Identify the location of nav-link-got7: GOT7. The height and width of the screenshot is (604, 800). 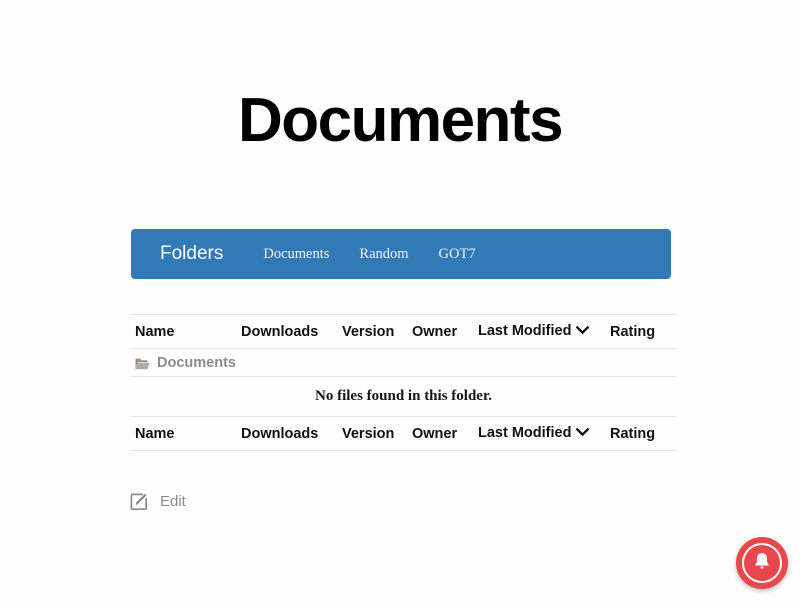
(457, 254).